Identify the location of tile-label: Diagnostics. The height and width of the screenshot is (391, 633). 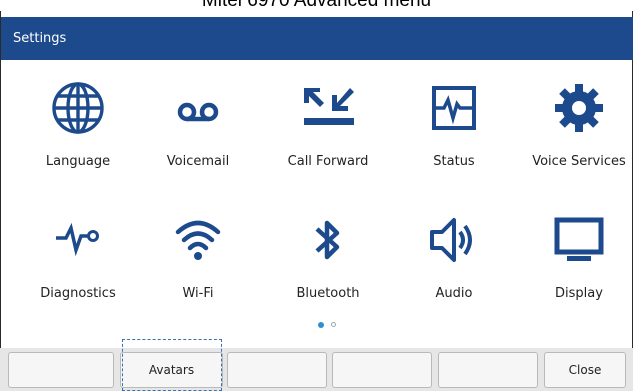
(78, 293).